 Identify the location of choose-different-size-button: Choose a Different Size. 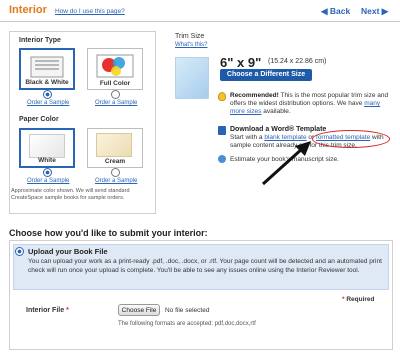
(266, 75).